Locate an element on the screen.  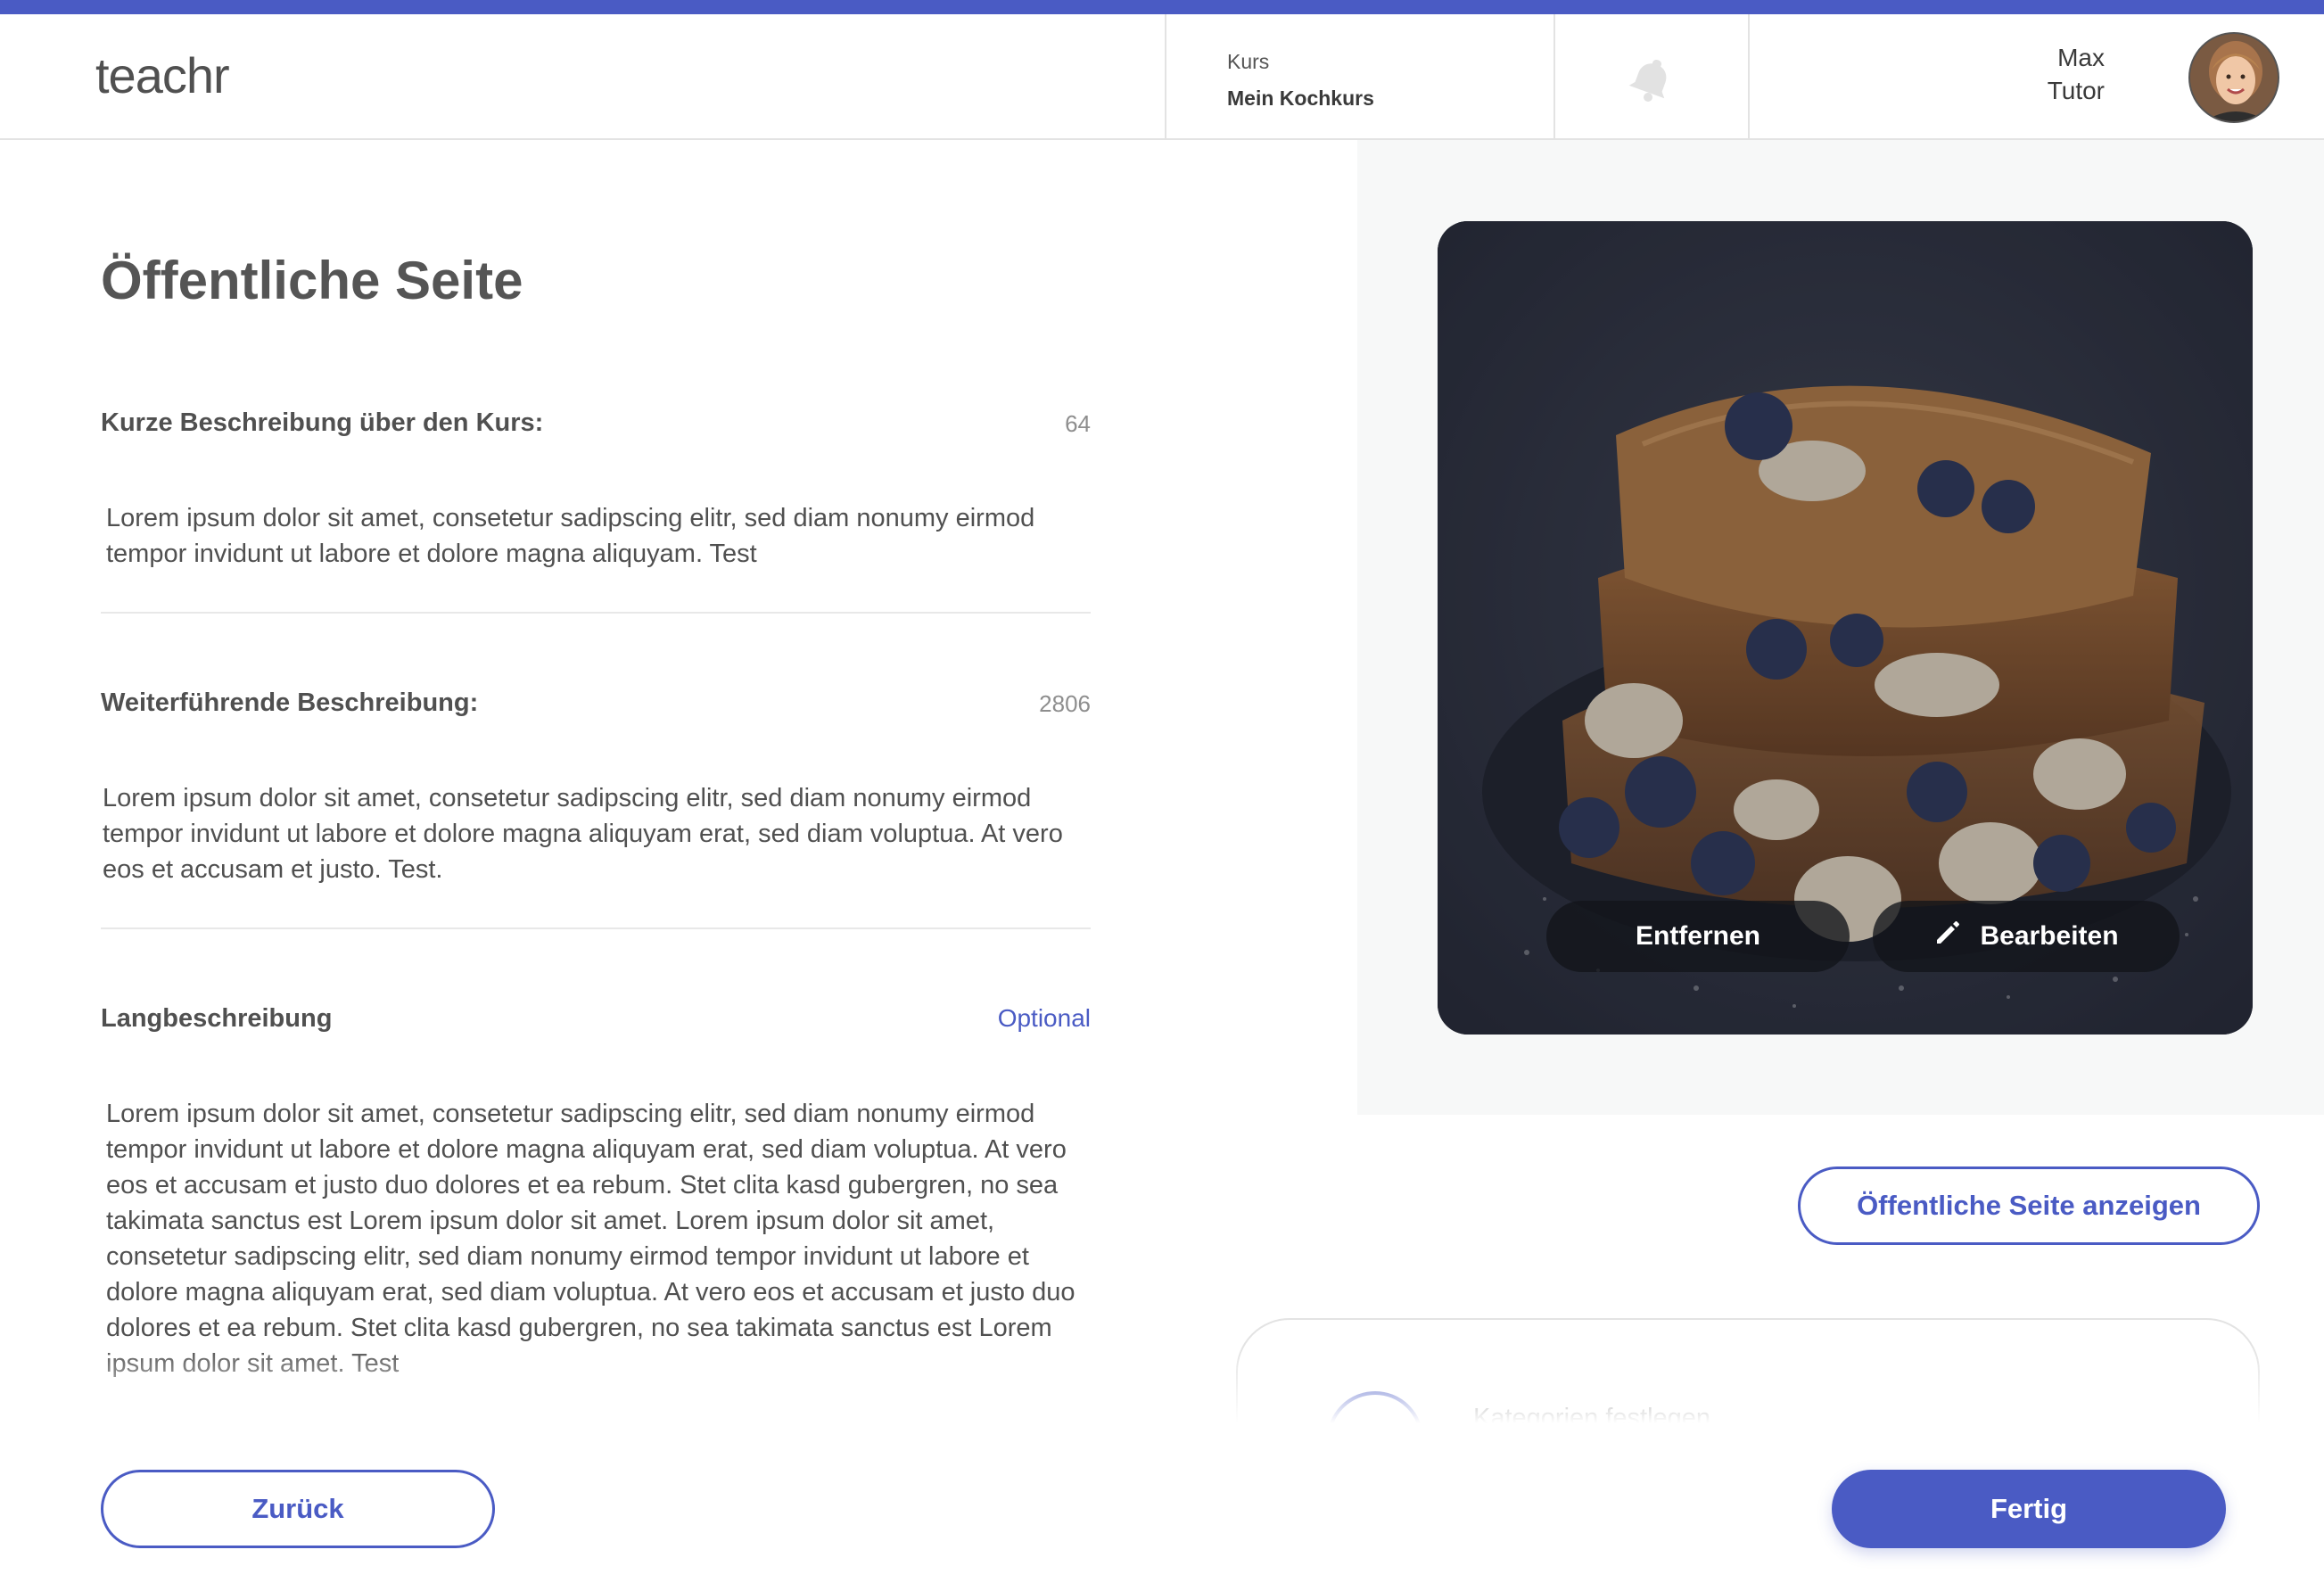
course-selector: Kurs Mein Kochkurs is located at coordinates (1300, 80).